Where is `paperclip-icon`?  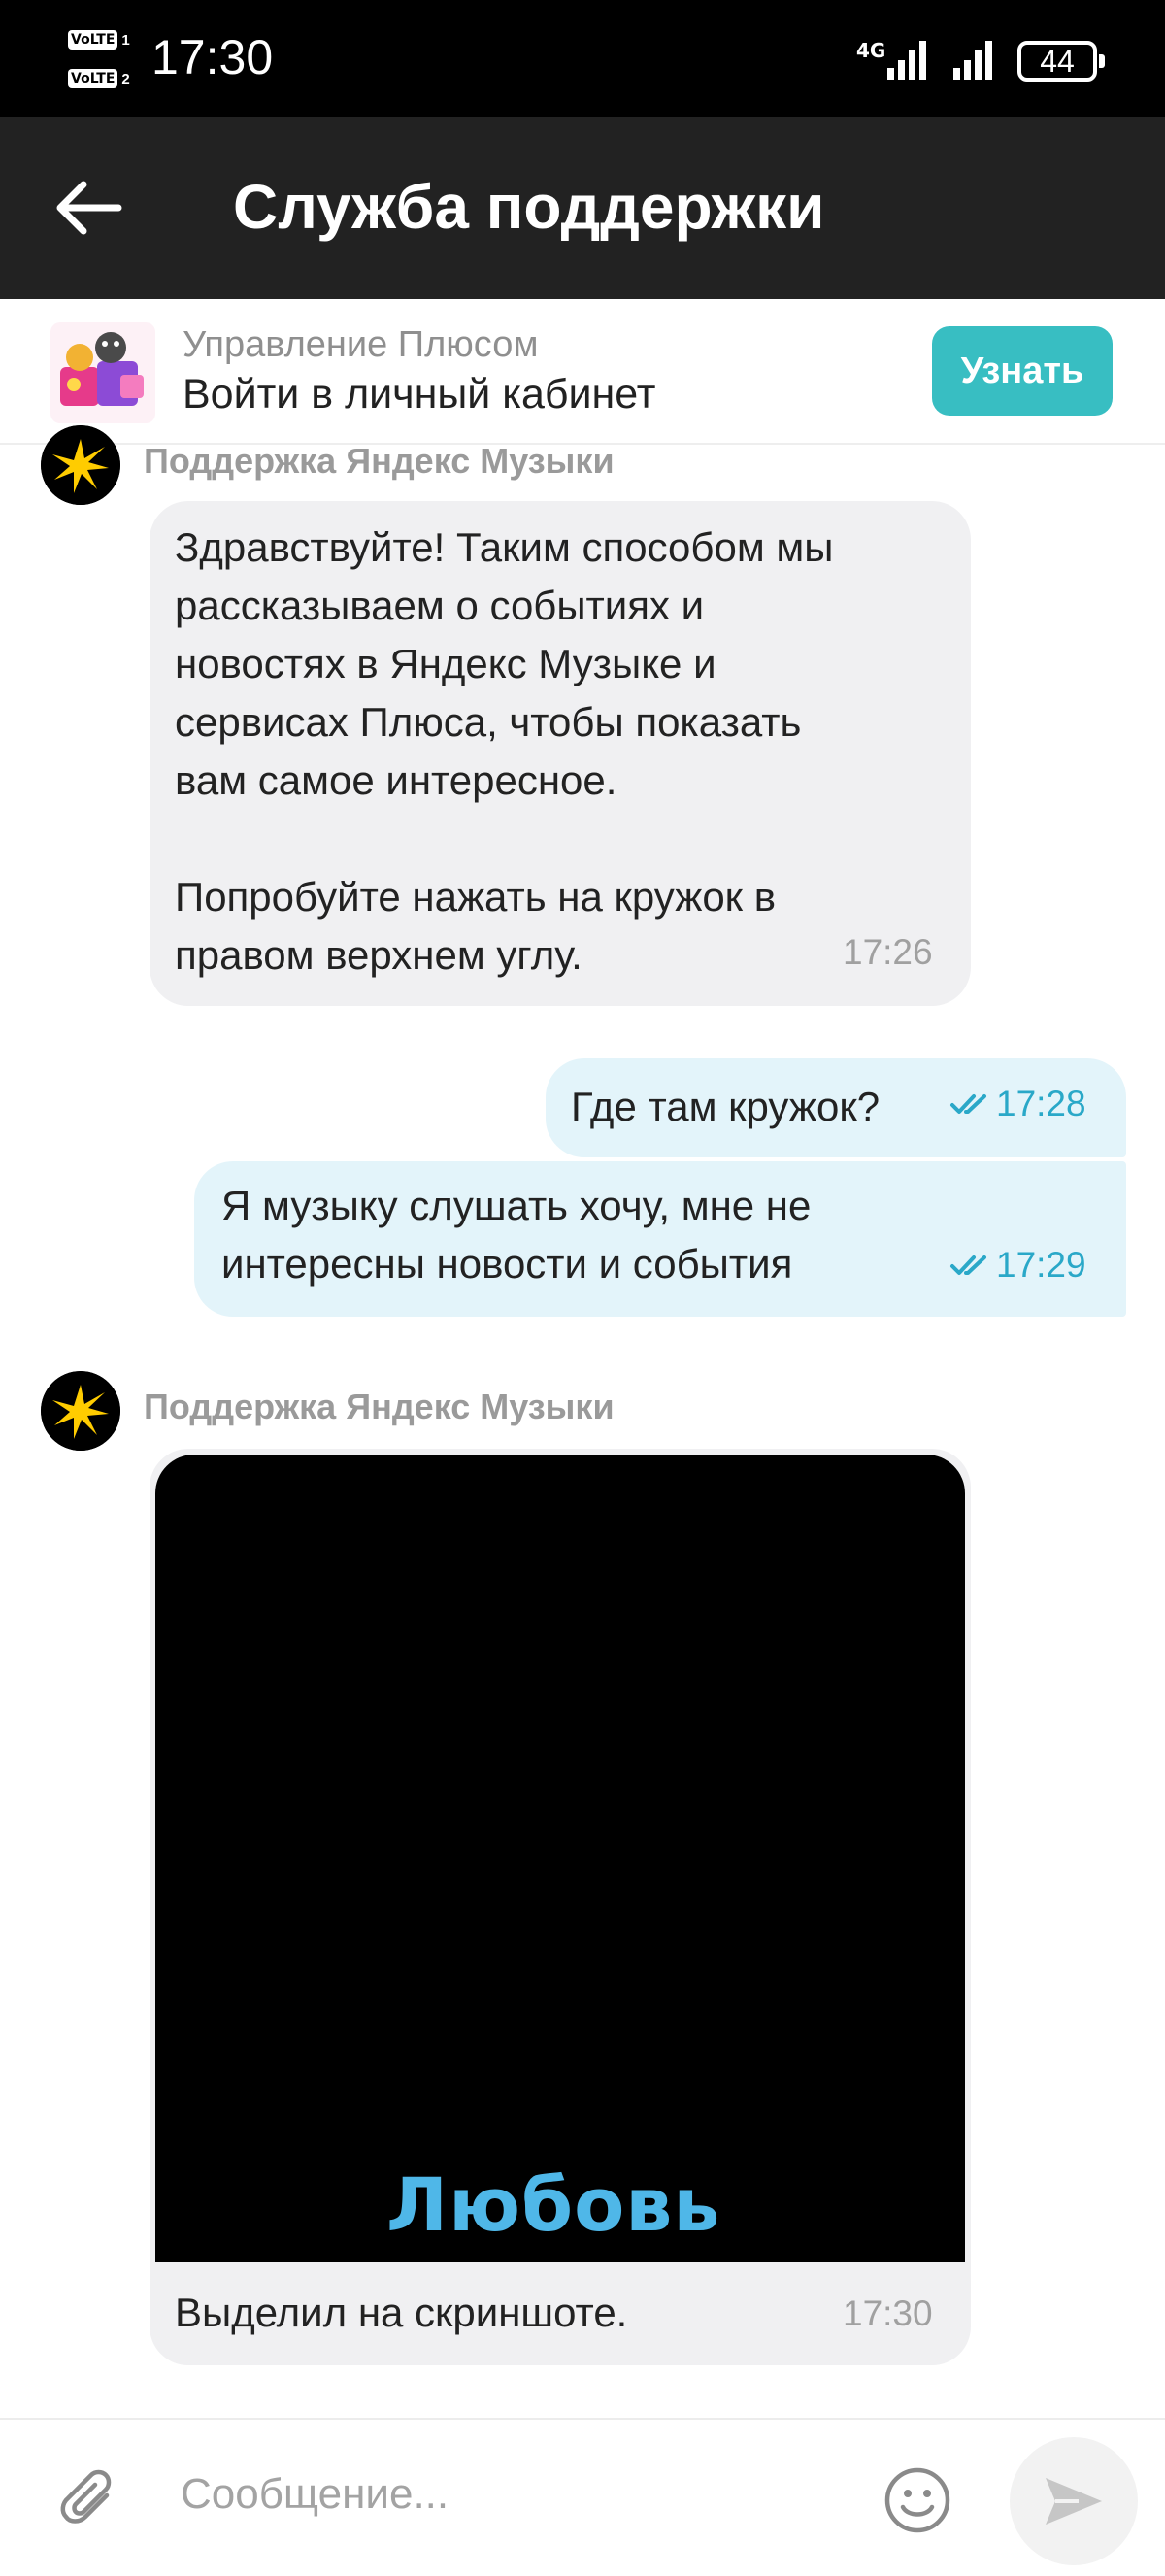 paperclip-icon is located at coordinates (91, 2501).